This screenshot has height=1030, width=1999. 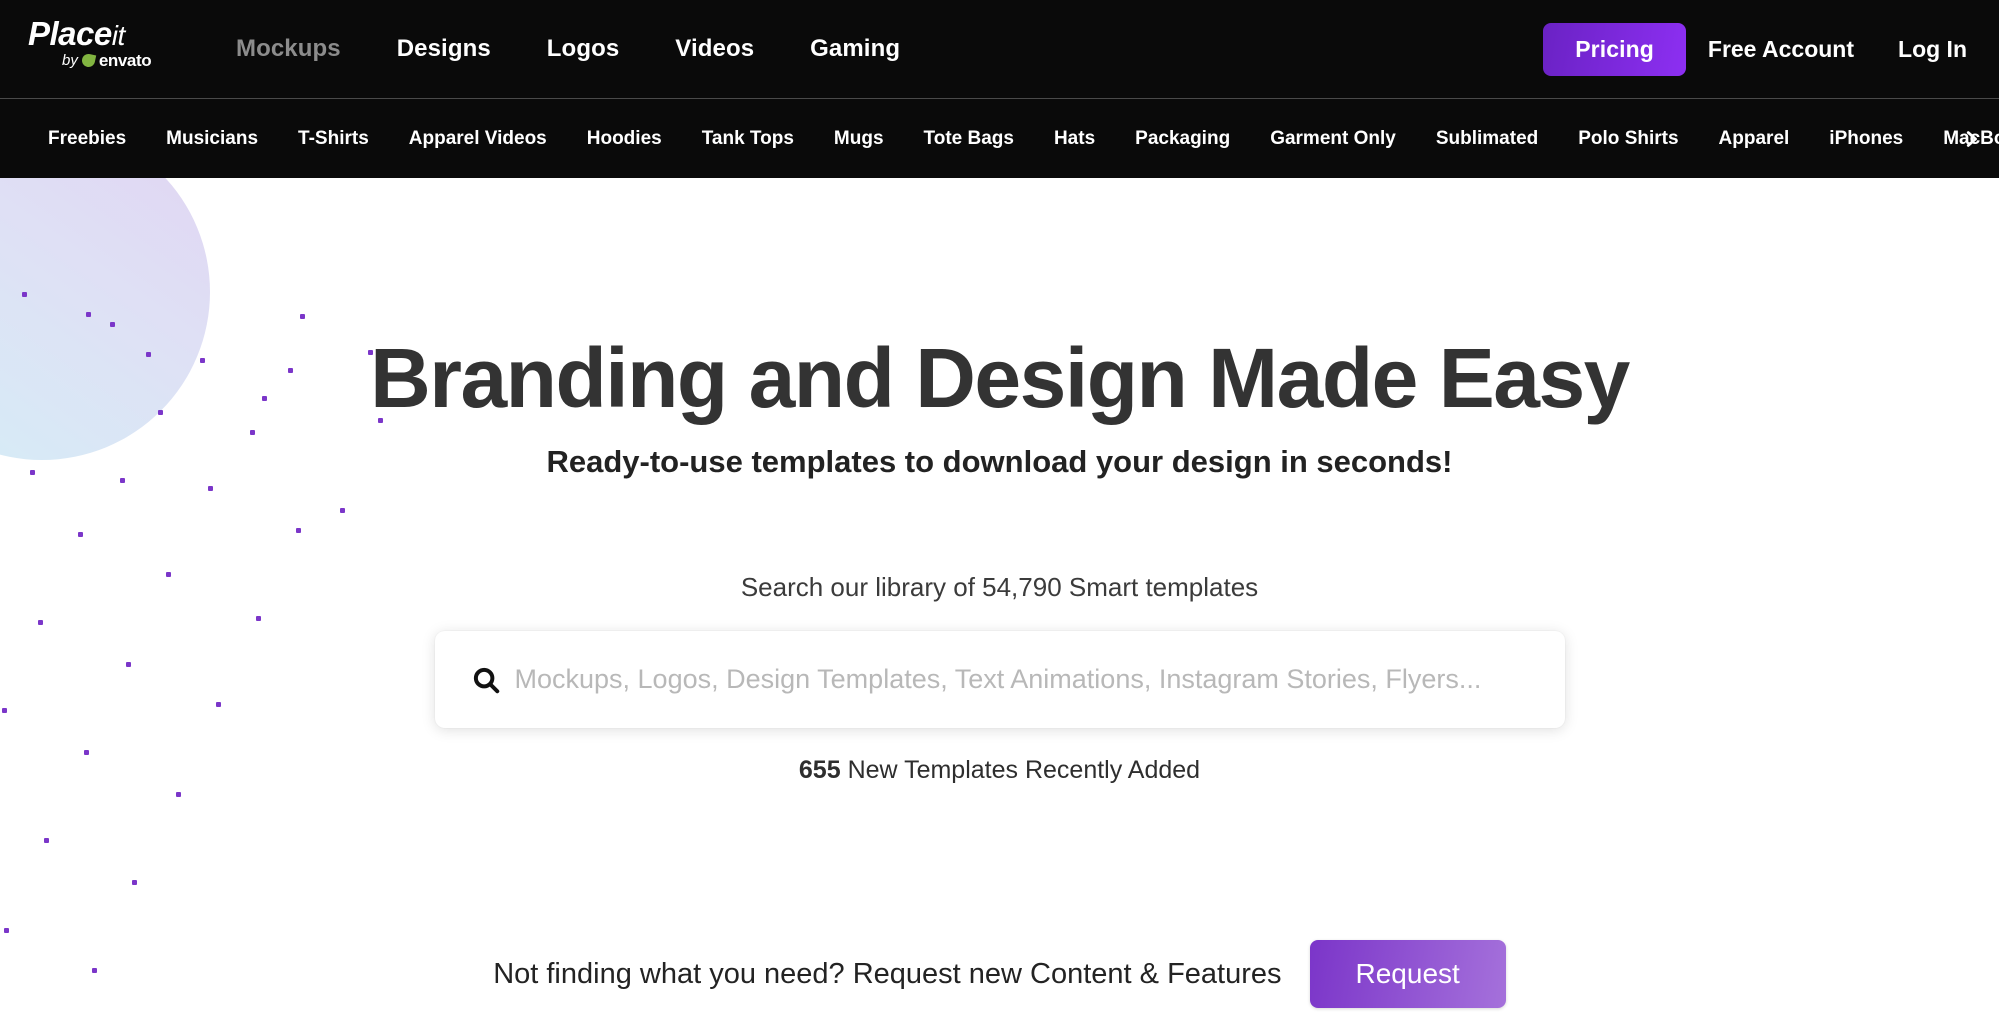 I want to click on nav-item-logos: Logos, so click(x=583, y=49).